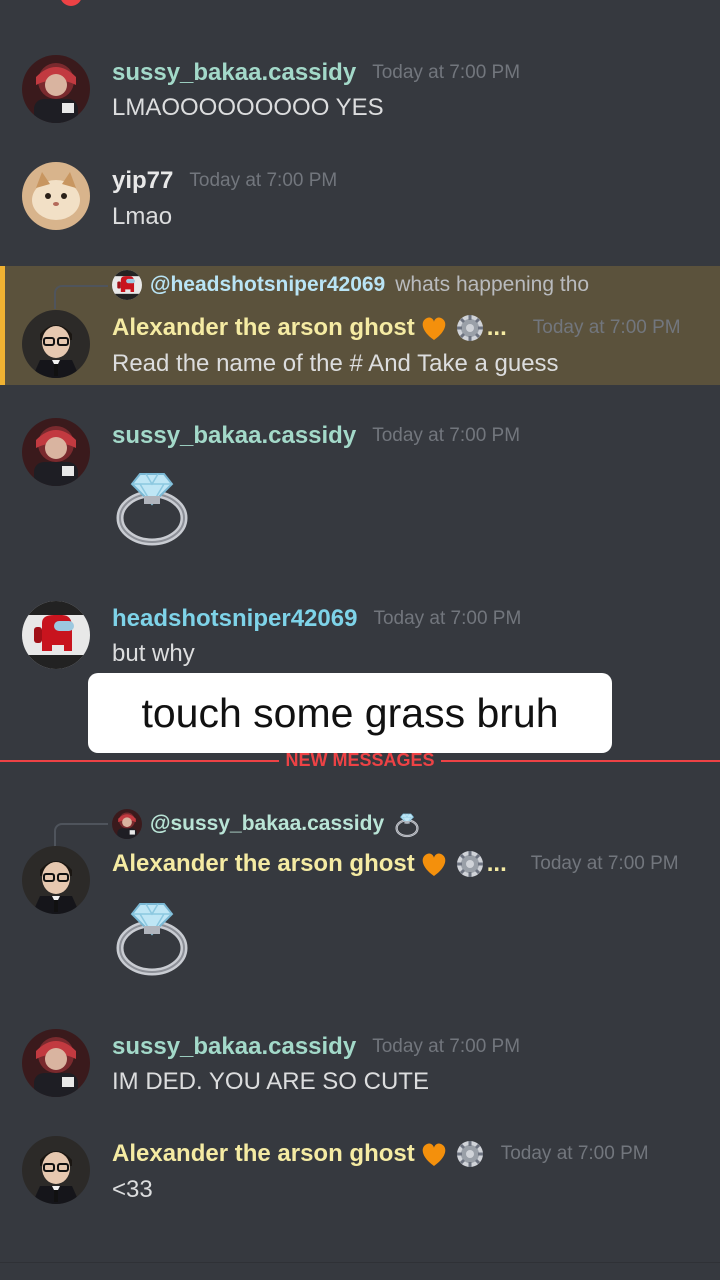  I want to click on username: headshotsniper42069, so click(234, 619).